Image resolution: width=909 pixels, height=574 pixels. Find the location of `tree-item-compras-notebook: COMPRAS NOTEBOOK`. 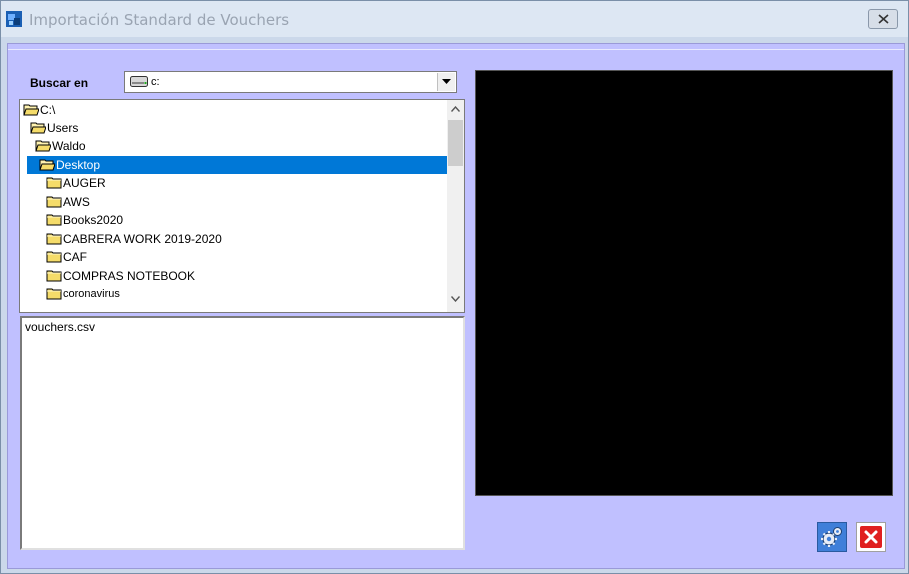

tree-item-compras-notebook: COMPRAS NOTEBOOK is located at coordinates (244, 276).